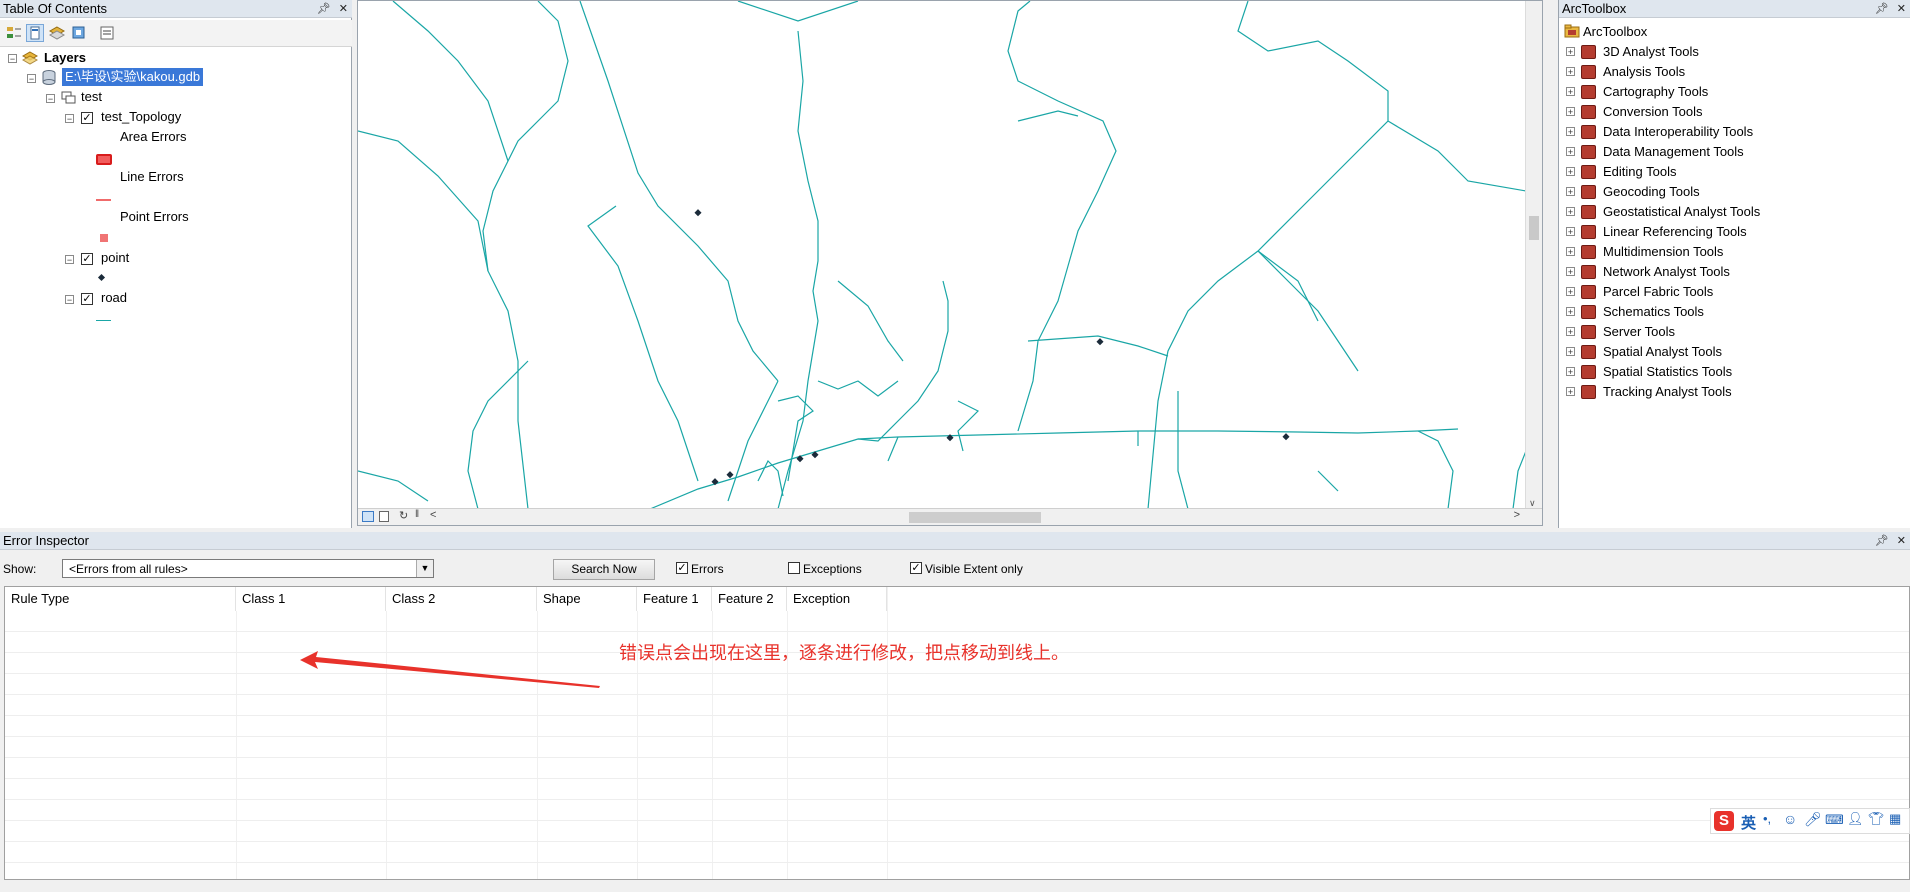 The width and height of the screenshot is (1910, 892). Describe the element at coordinates (1652, 112) in the screenshot. I see `toolbox-item: Conversion Tools` at that location.